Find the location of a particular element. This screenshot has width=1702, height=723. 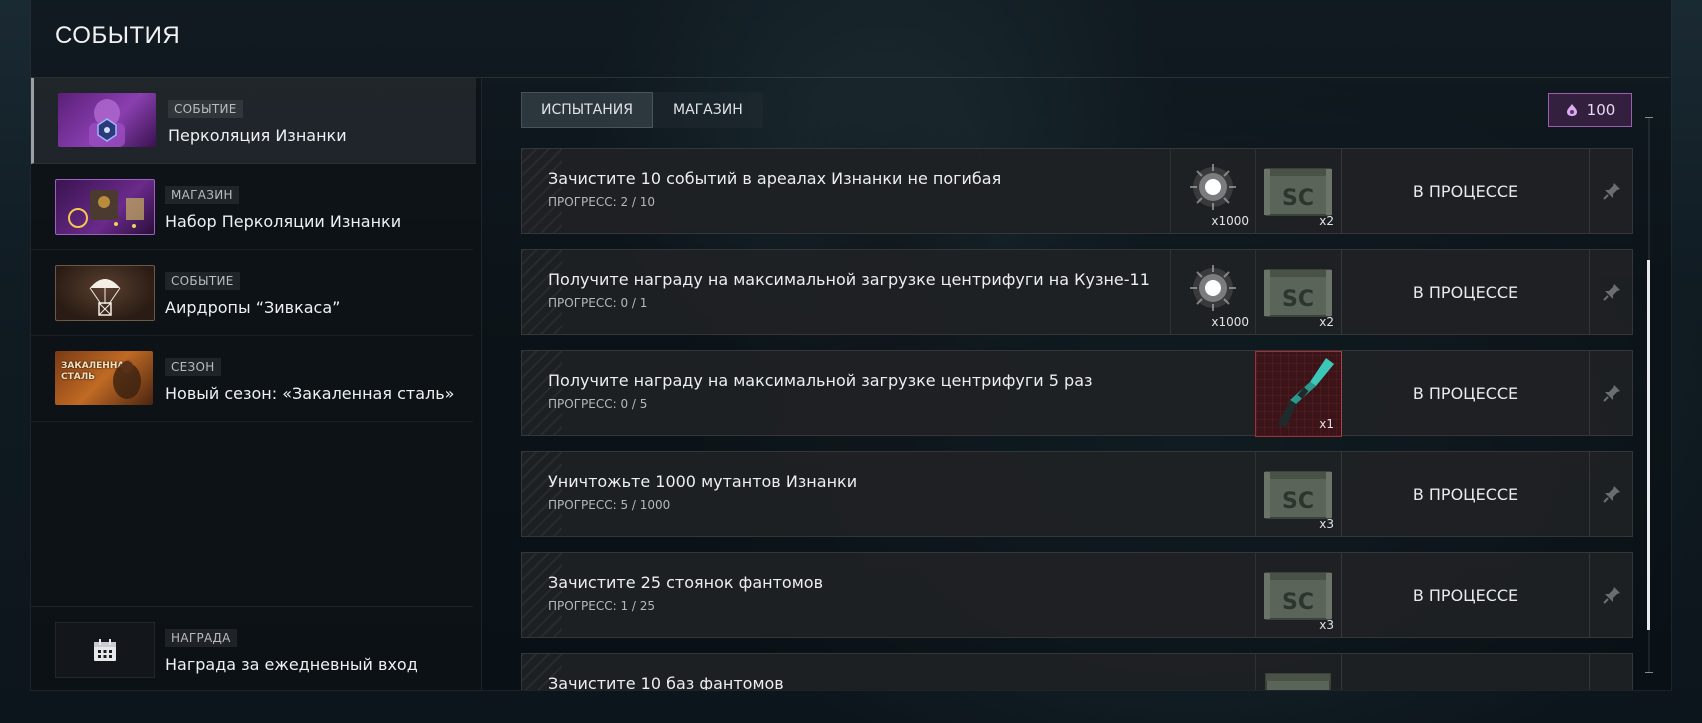

challenge-status is located at coordinates (1465, 672).